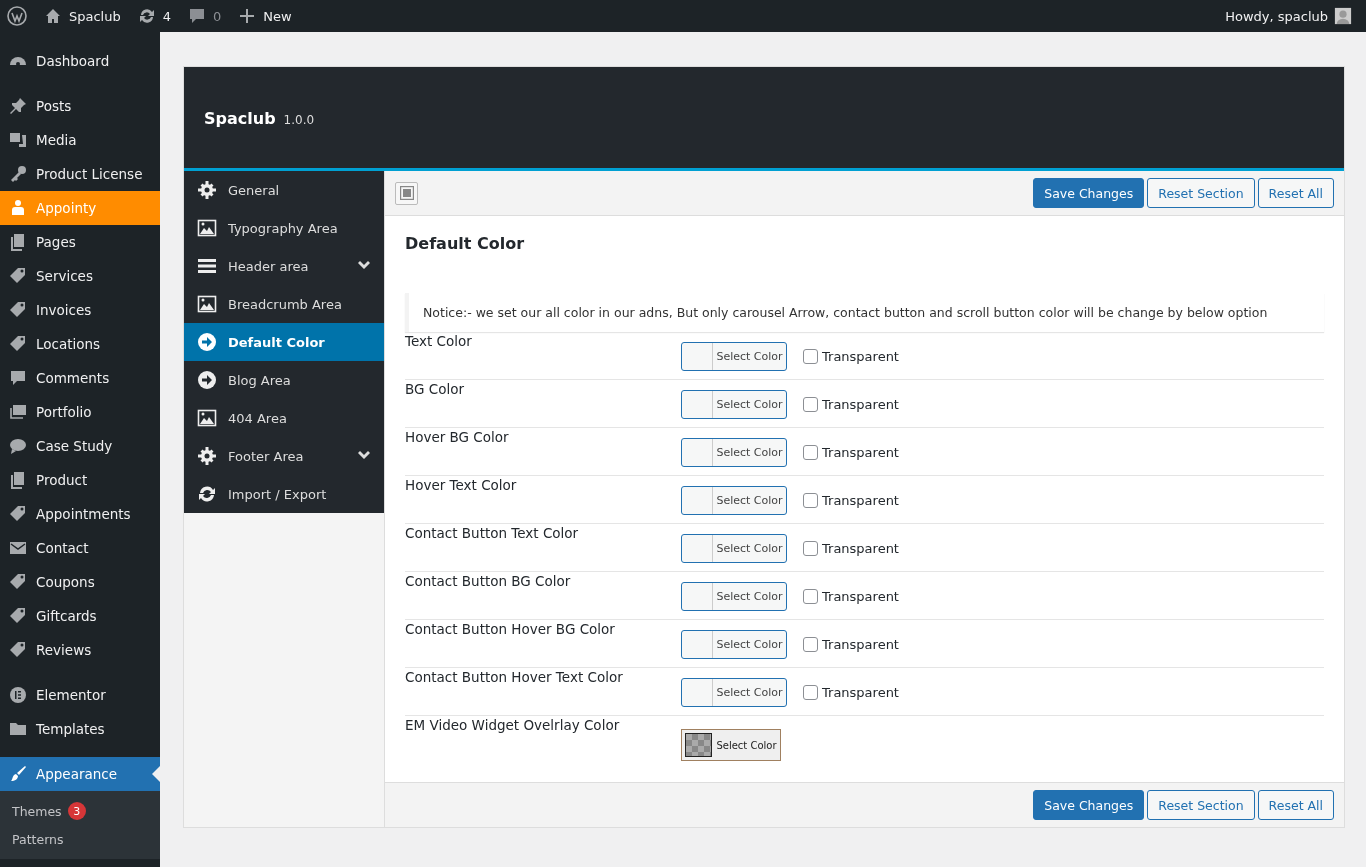  What do you see at coordinates (488, 581) in the screenshot?
I see `field-label: Contact Button BG Color` at bounding box center [488, 581].